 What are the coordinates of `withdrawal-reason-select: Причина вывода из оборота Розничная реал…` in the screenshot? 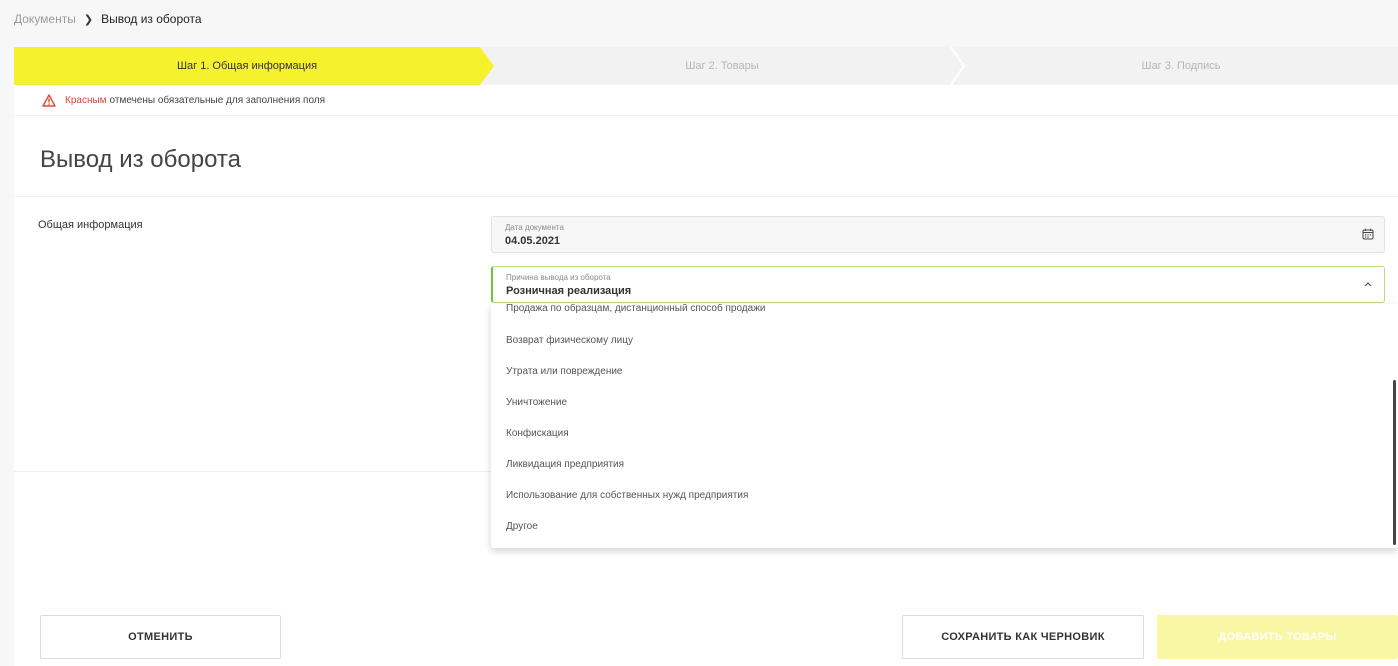 It's located at (938, 284).